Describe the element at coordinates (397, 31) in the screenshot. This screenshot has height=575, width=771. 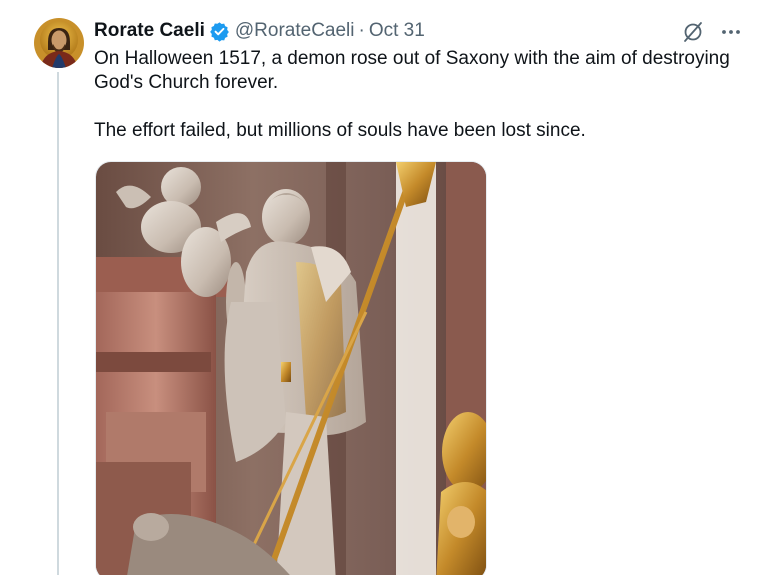
I see `tweet-date: Oct 31` at that location.